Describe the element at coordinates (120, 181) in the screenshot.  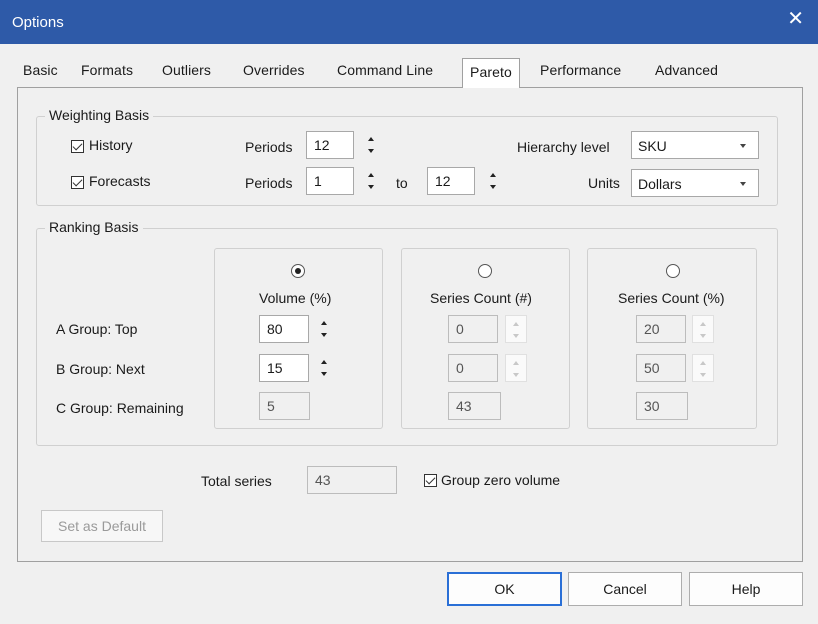
I see `forecasts-label: Forecasts` at that location.